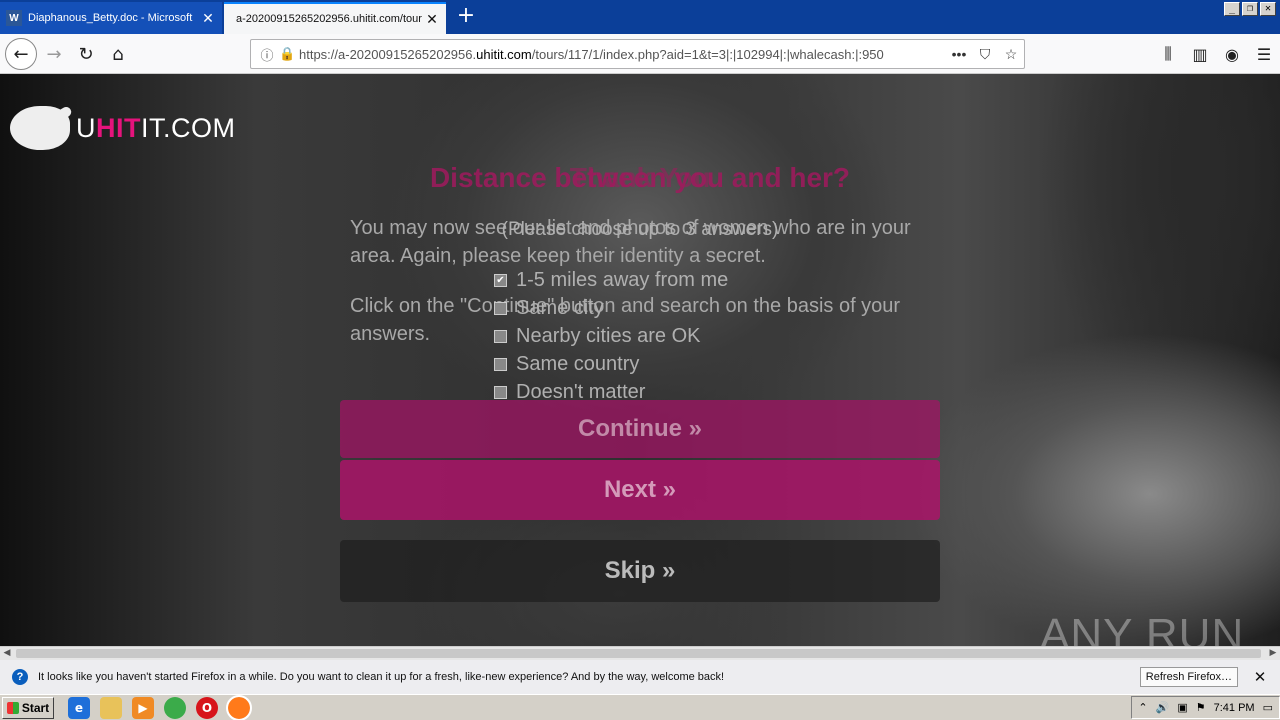 The height and width of the screenshot is (720, 1280). I want to click on restore-button: ❐, so click(1250, 9).